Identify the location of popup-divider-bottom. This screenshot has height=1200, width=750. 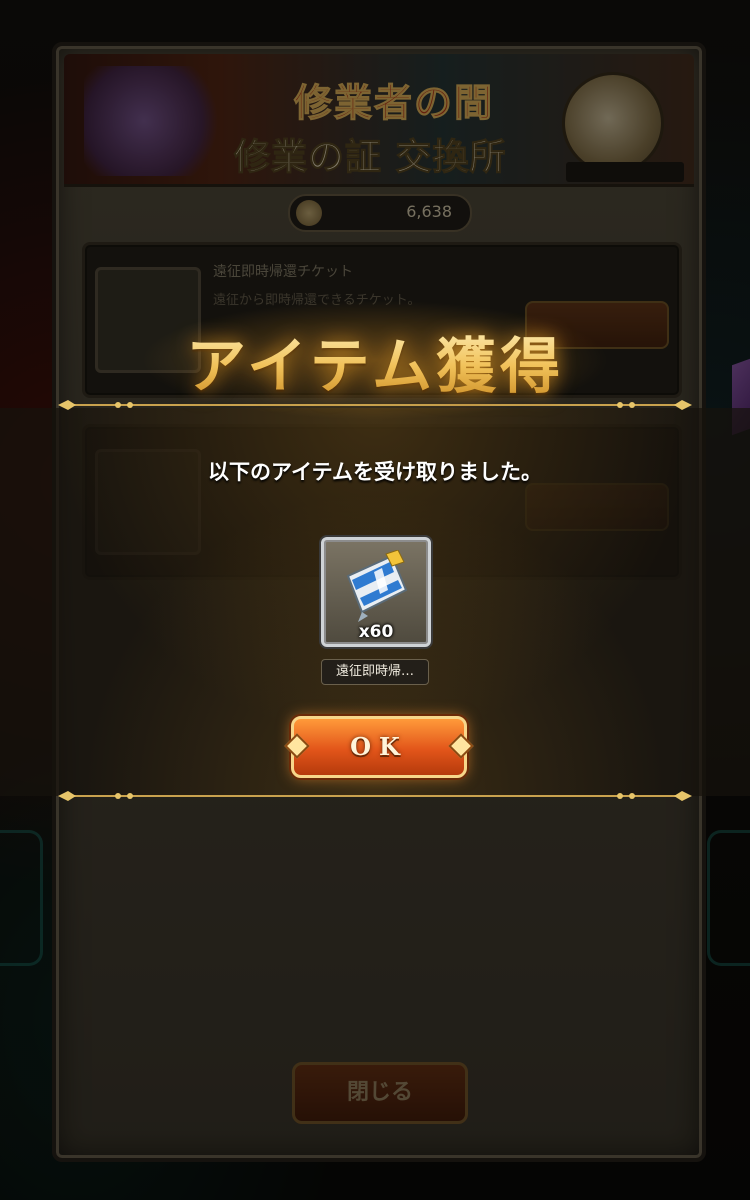
(375, 796).